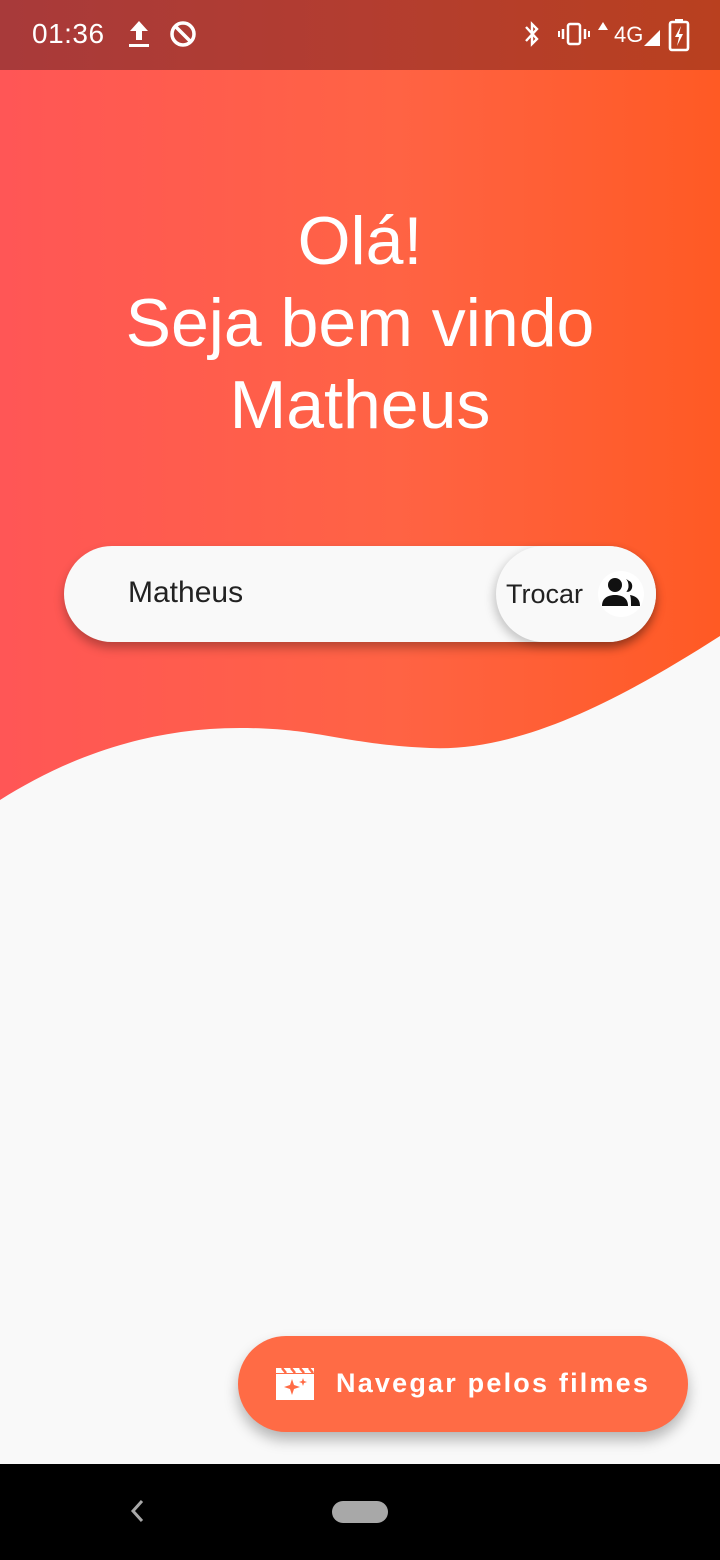  Describe the element at coordinates (652, 40) in the screenshot. I see `signal-icon` at that location.